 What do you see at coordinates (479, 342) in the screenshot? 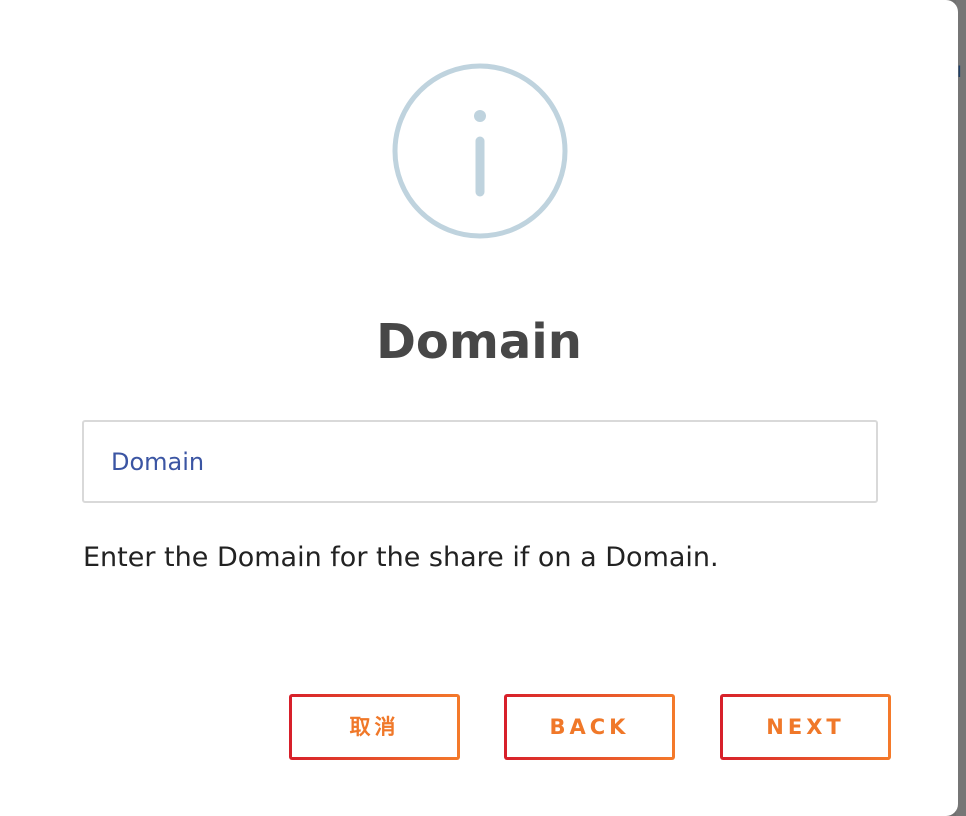
I see `dialog-title: Domain` at bounding box center [479, 342].